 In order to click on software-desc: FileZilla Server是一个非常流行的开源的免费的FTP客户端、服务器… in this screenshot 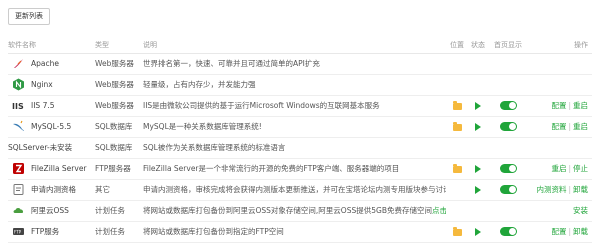, I will do `click(294, 169)`.